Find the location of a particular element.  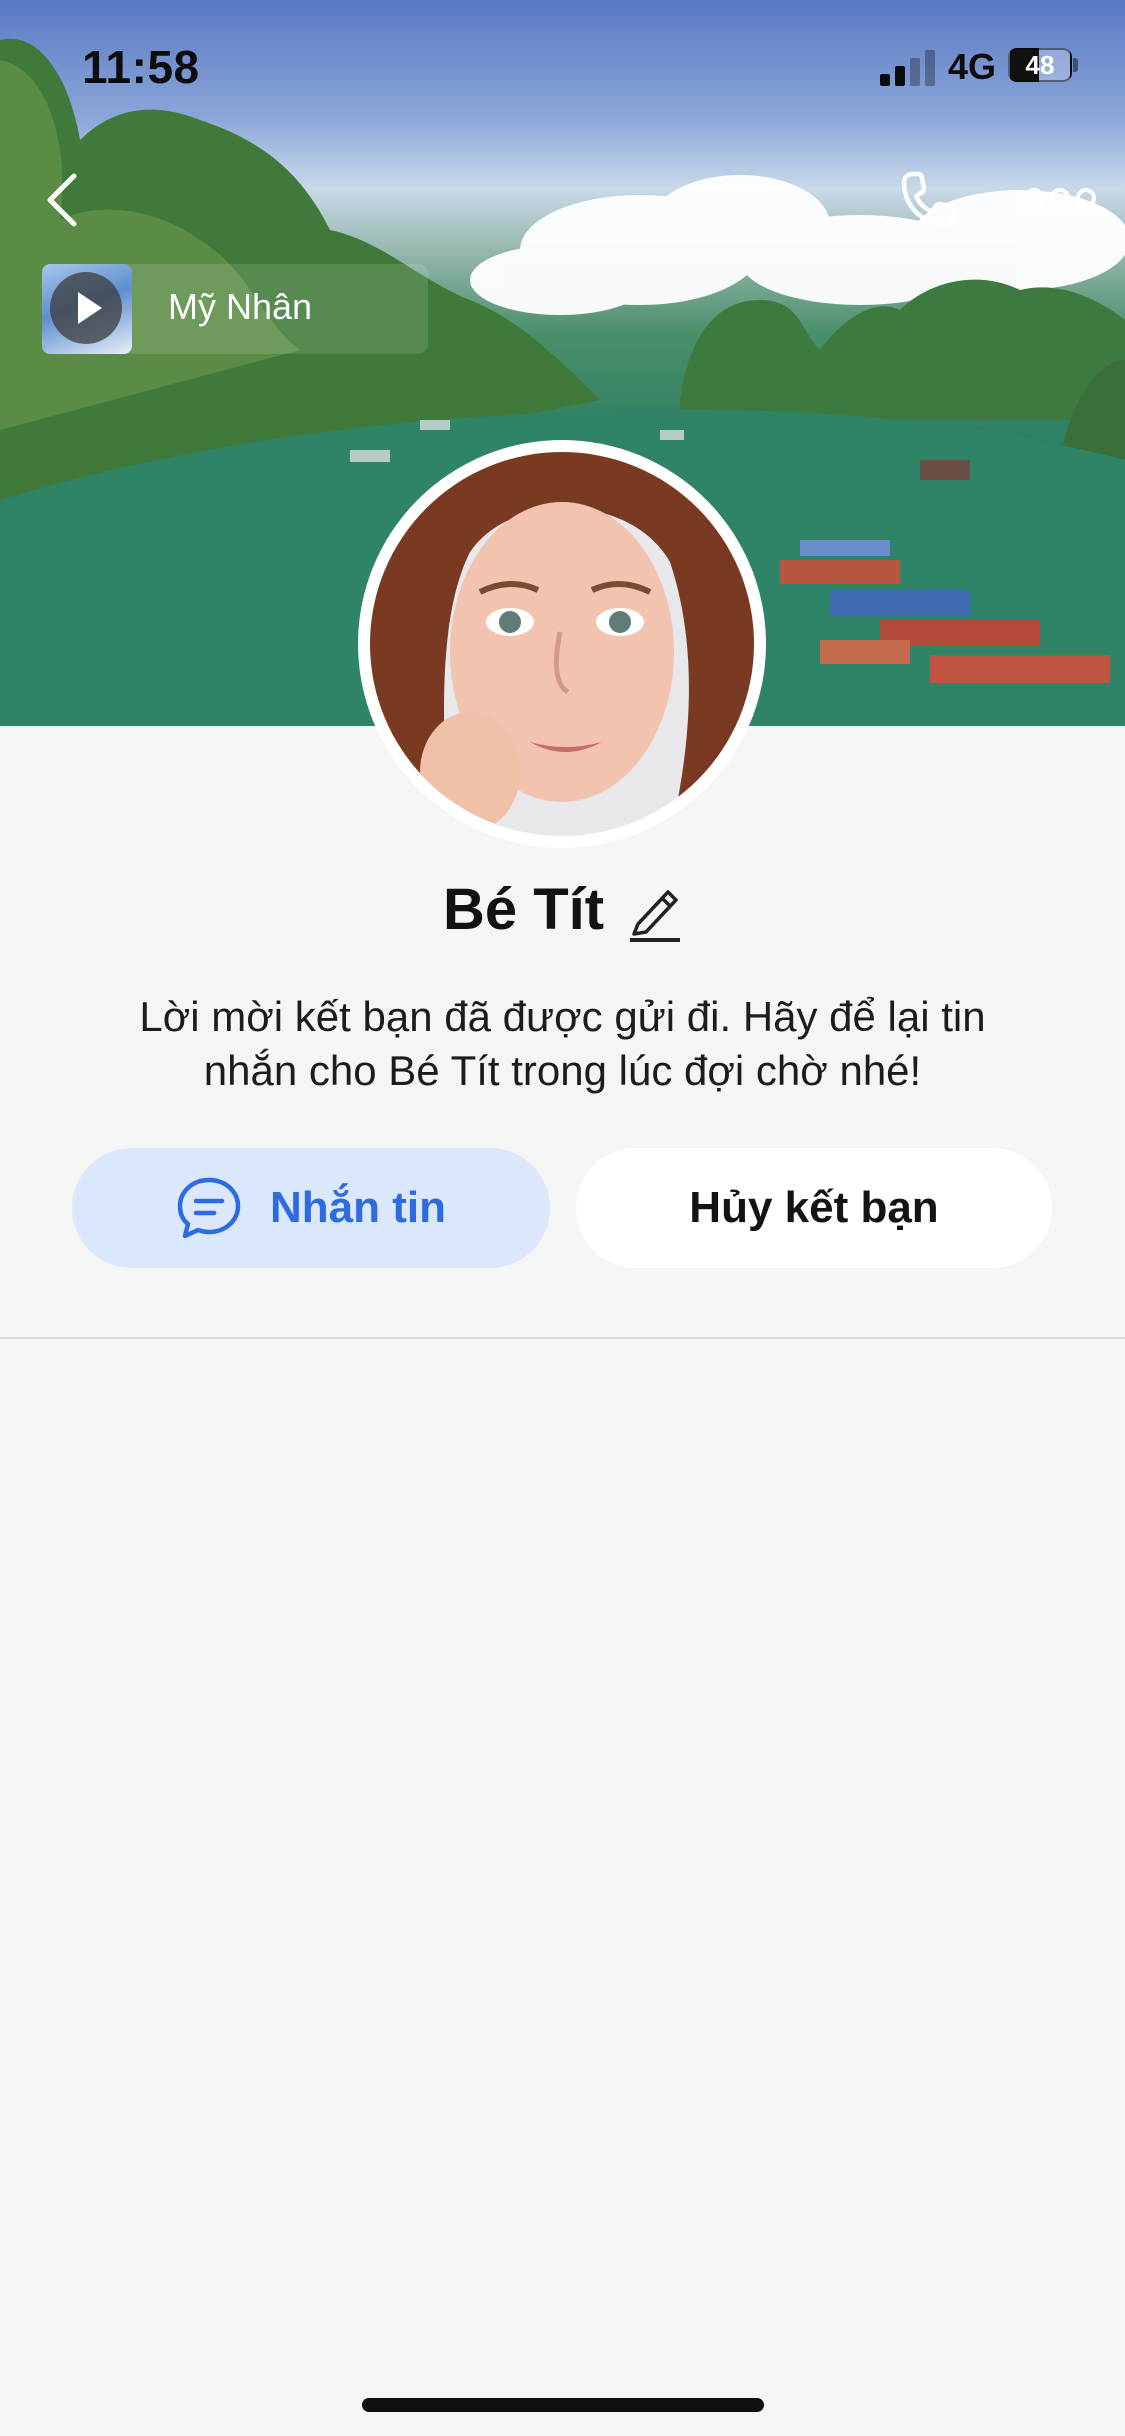

play-button is located at coordinates (86, 308).